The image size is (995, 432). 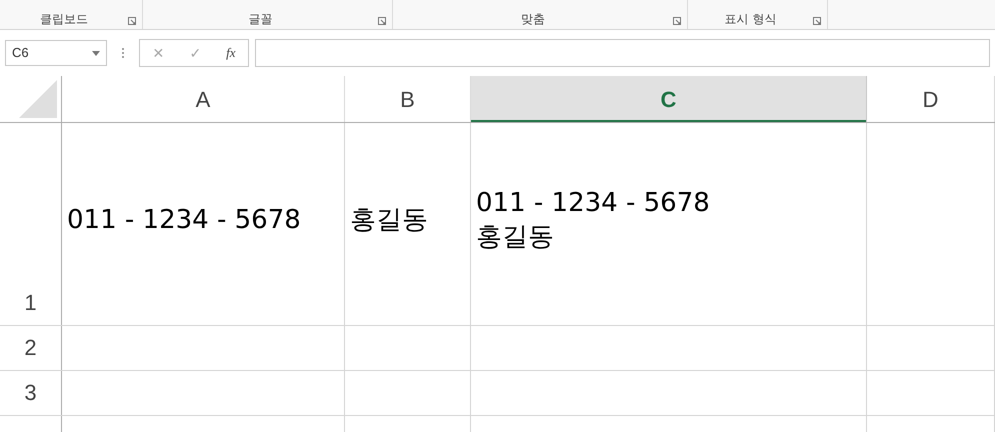 I want to click on dropdown-caret-icon, so click(x=96, y=53).